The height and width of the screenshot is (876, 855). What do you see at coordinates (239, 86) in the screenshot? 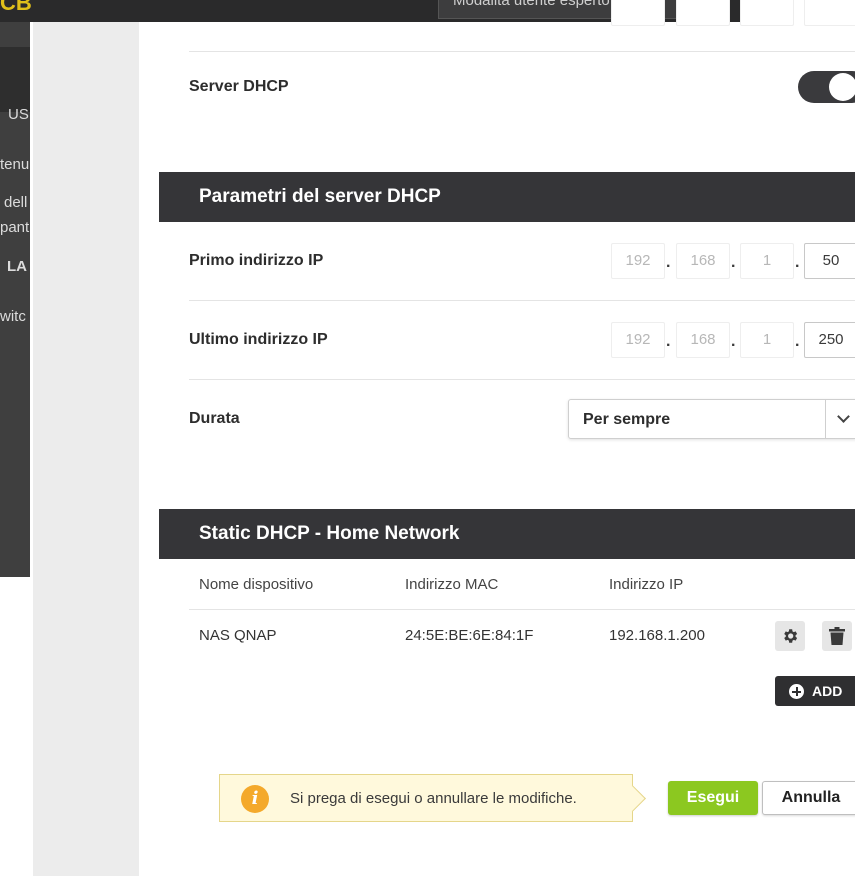
I see `dhcp-server-label: Server DHCP` at bounding box center [239, 86].